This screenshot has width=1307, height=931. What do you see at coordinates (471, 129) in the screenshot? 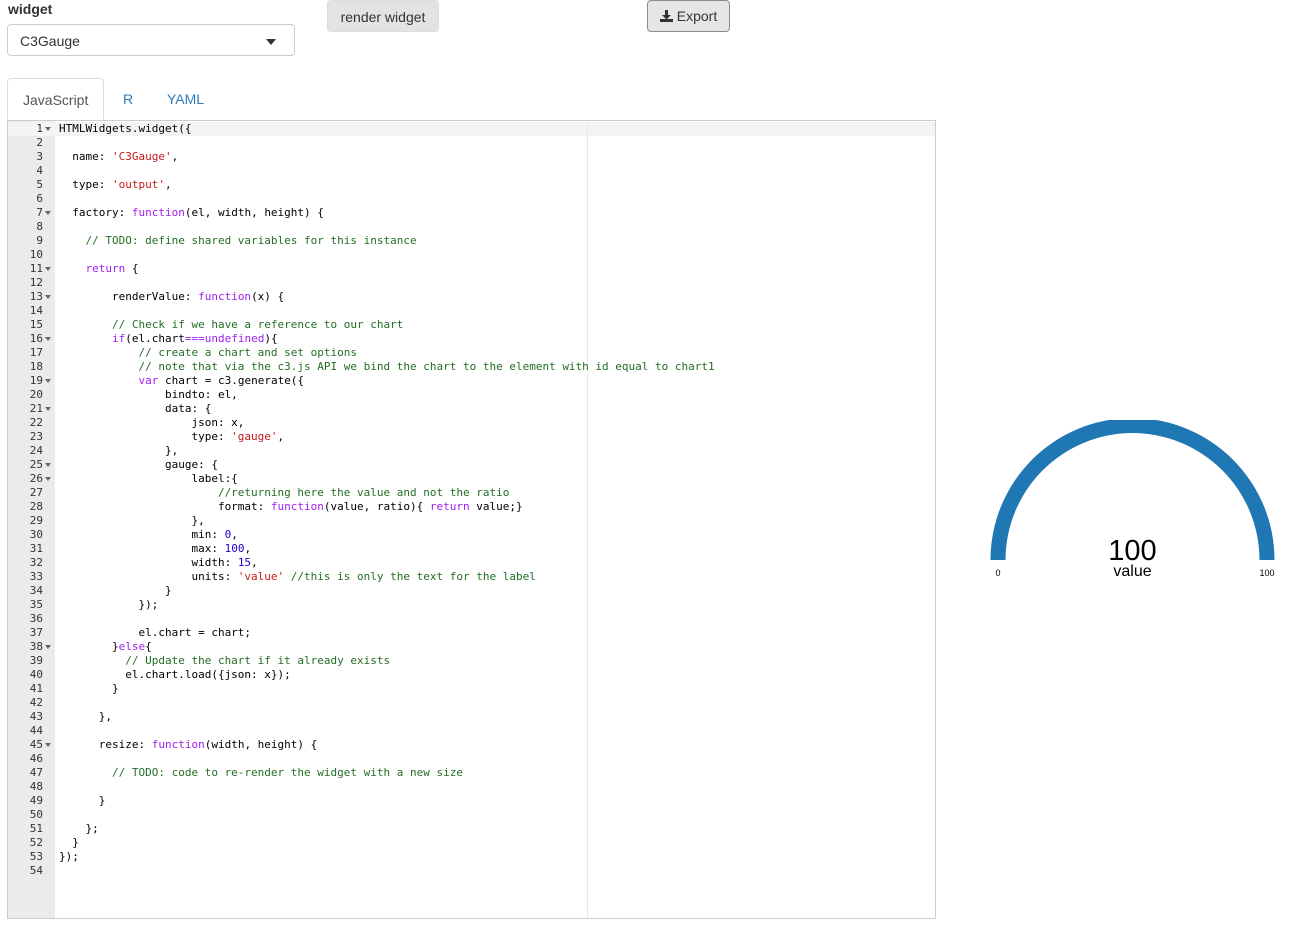
I see `code-line: 1 HTMLWidgets.widget({` at bounding box center [471, 129].